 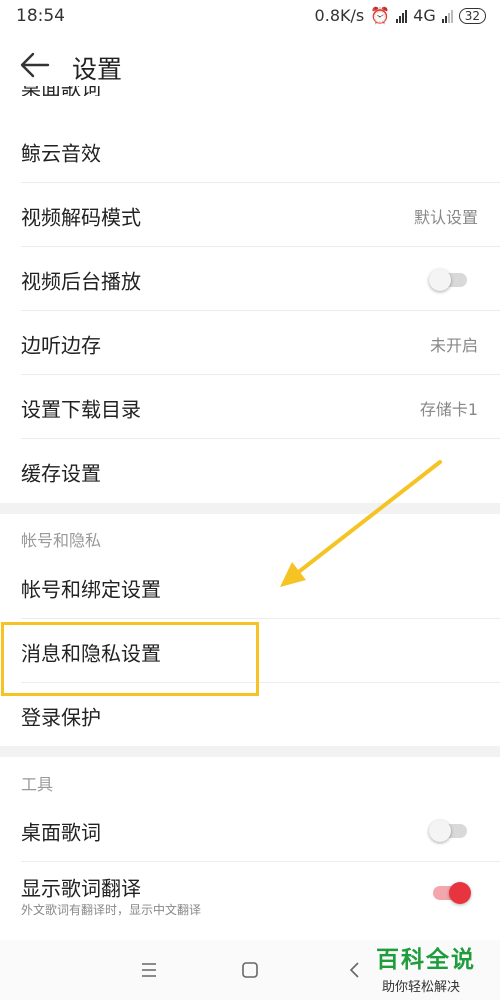 What do you see at coordinates (426, 960) in the screenshot?
I see `watermark-title: 百科全说` at bounding box center [426, 960].